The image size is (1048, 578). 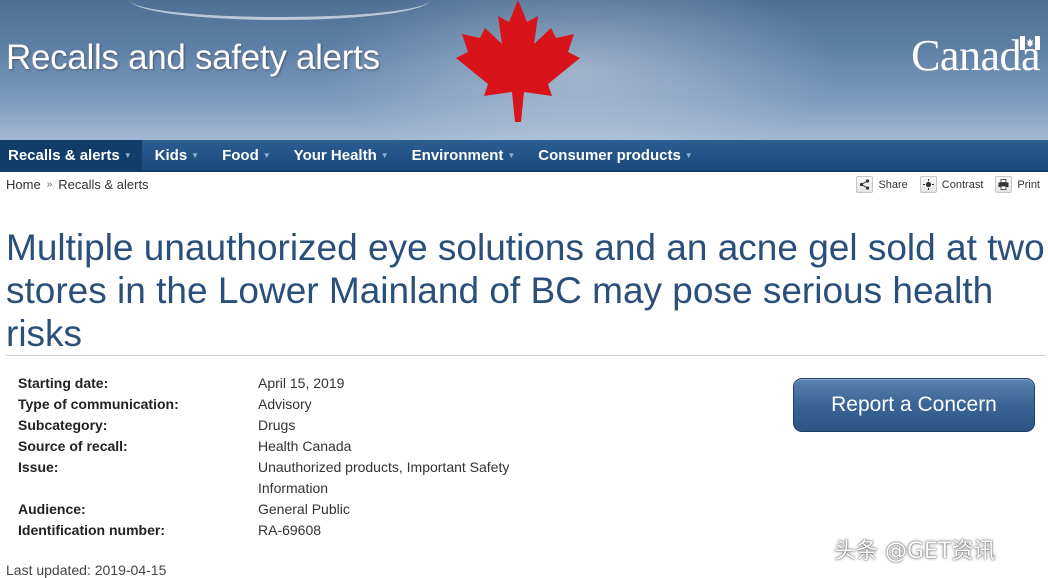 I want to click on nav-item-kids: Kids ▼, so click(x=175, y=155).